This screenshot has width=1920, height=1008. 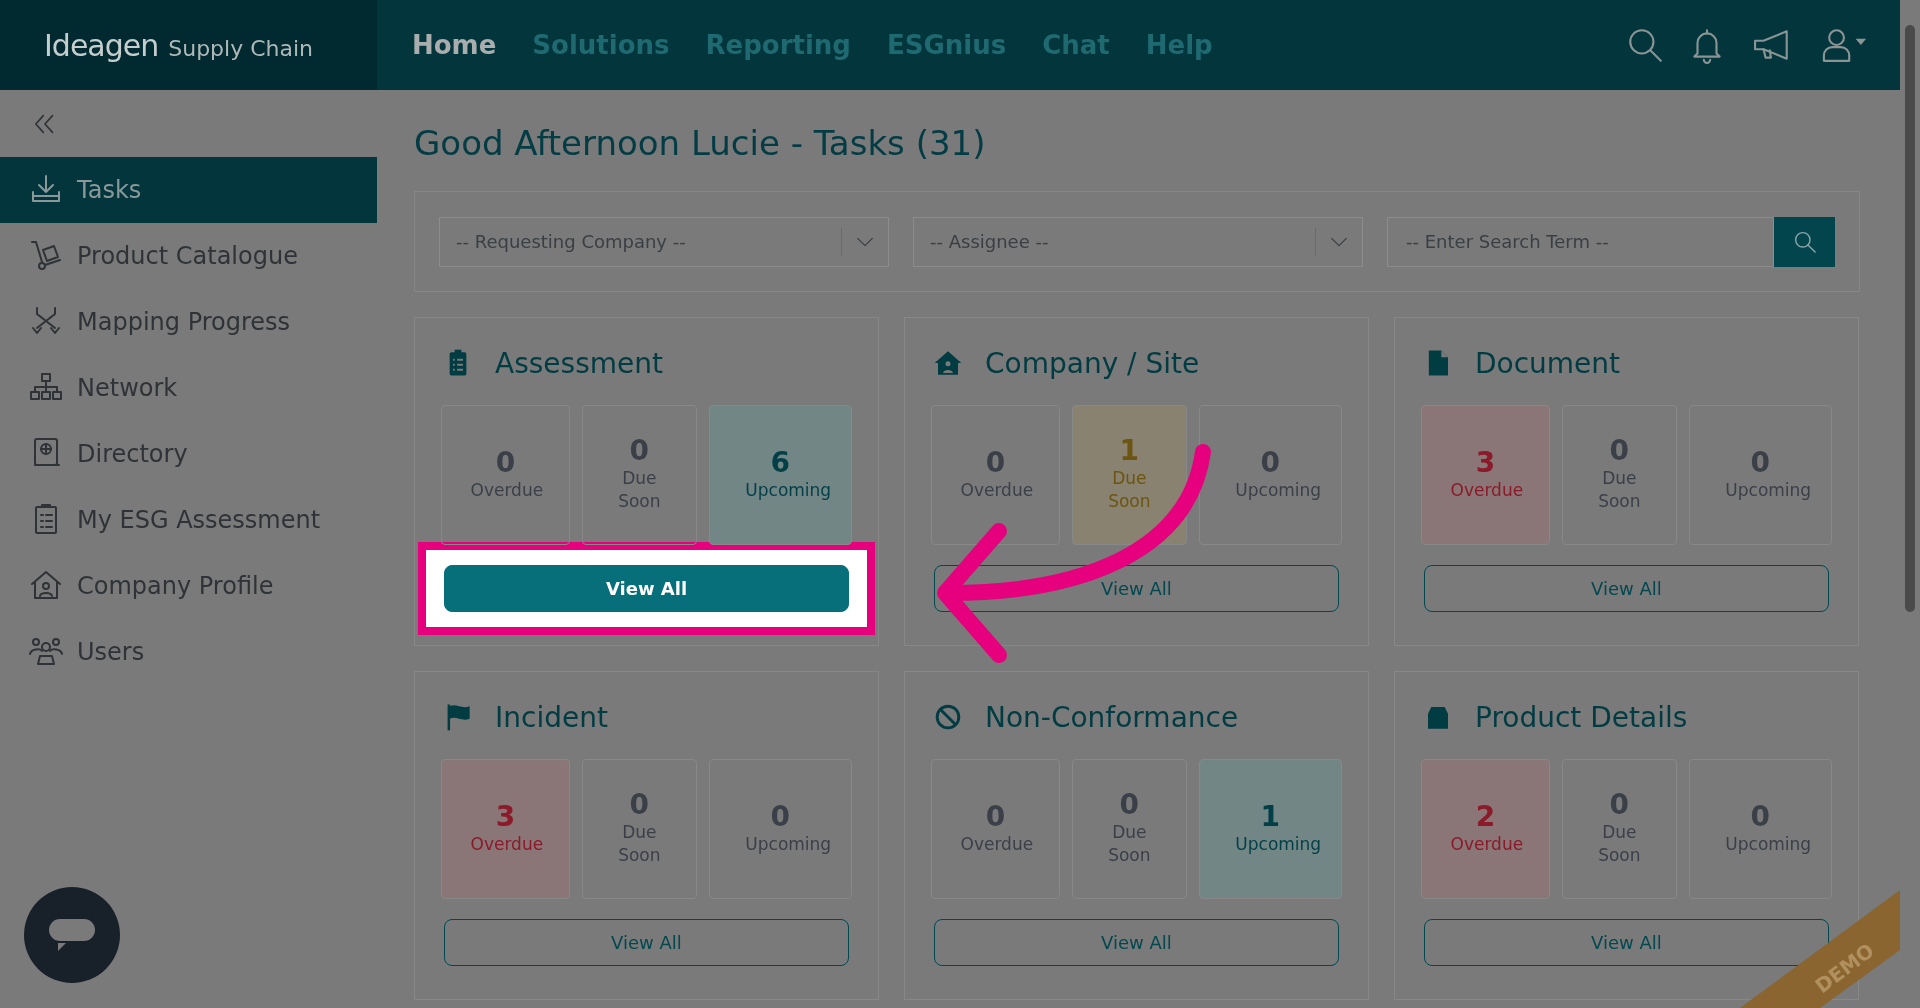 What do you see at coordinates (1485, 829) in the screenshot?
I see `stat-tile: 2 Overdue` at bounding box center [1485, 829].